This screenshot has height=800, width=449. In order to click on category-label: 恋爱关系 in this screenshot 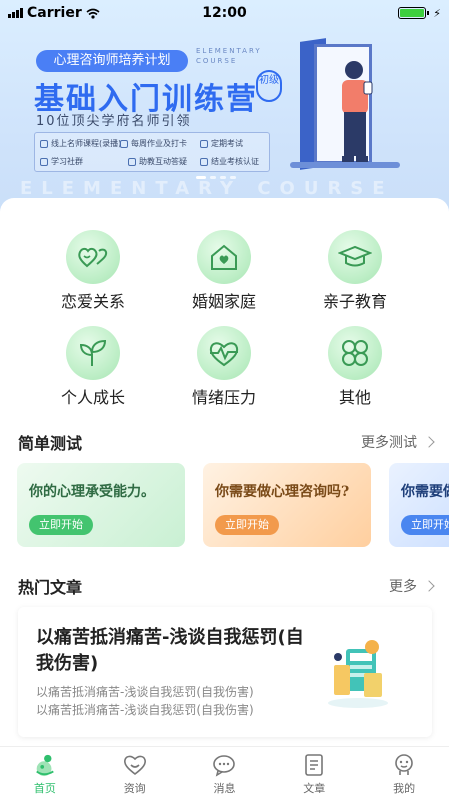, I will do `click(92, 301)`.